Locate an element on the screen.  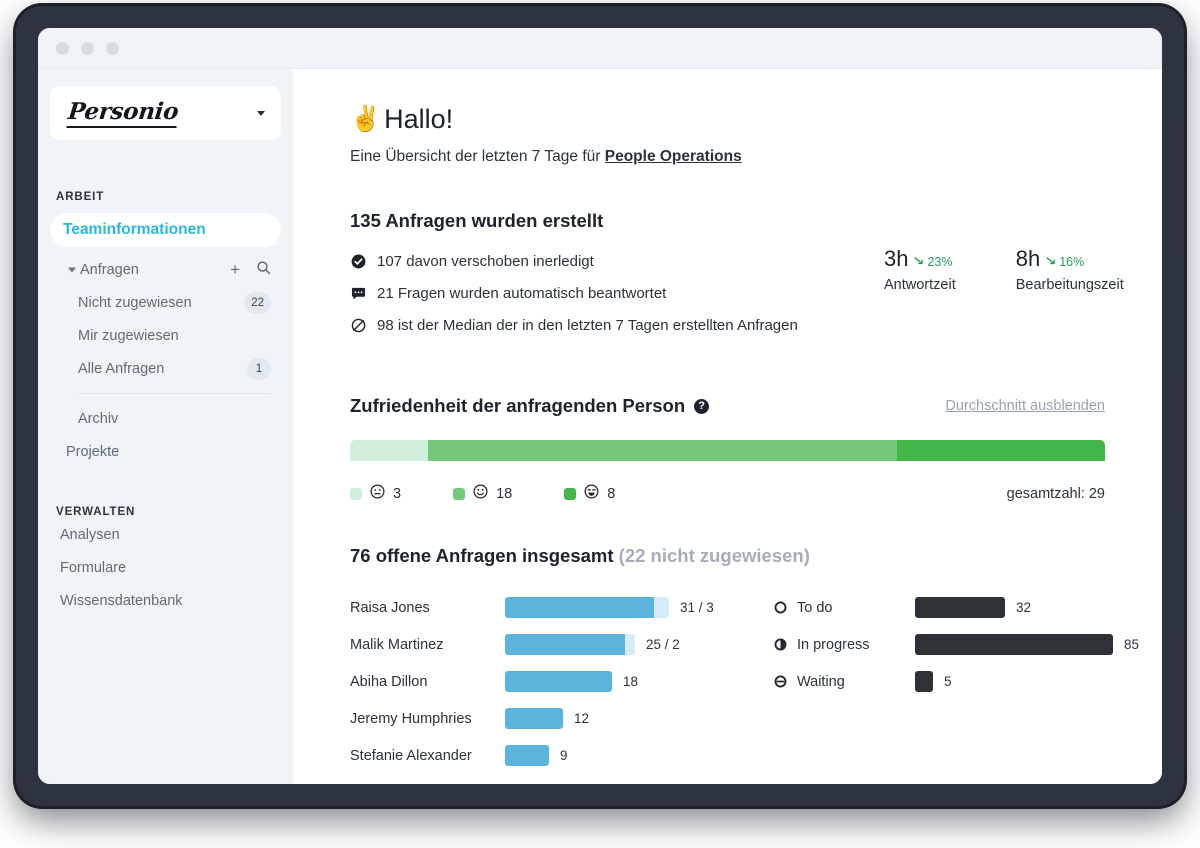
kpi-value: 3h is located at coordinates (896, 258).